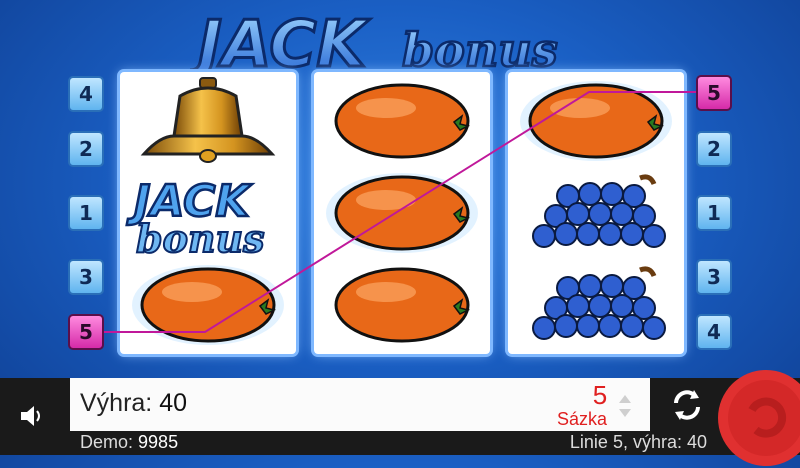 This screenshot has width=800, height=468. What do you see at coordinates (714, 277) in the screenshot?
I see `line-number-right-4: 3` at bounding box center [714, 277].